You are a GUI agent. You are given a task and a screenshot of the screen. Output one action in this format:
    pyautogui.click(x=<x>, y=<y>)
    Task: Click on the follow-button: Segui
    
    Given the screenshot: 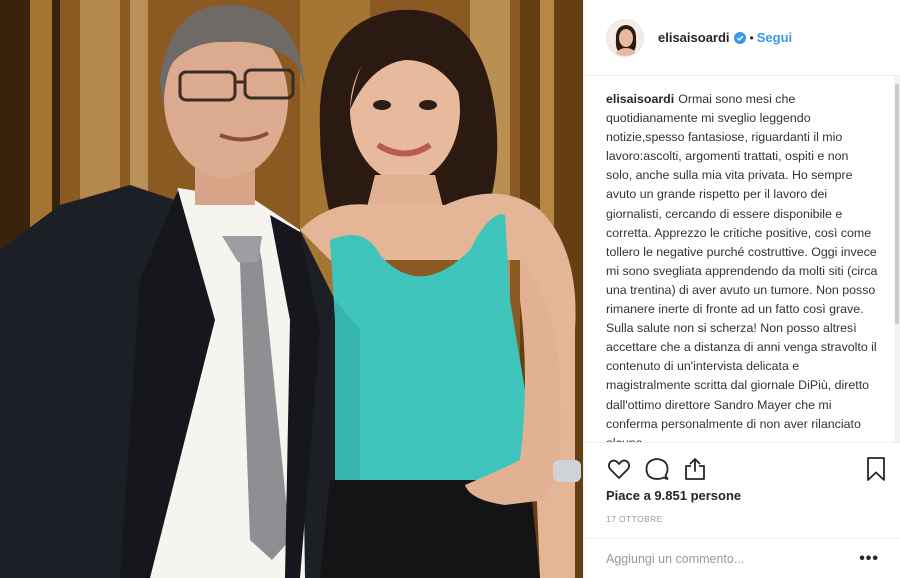 What is the action you would take?
    pyautogui.click(x=774, y=37)
    